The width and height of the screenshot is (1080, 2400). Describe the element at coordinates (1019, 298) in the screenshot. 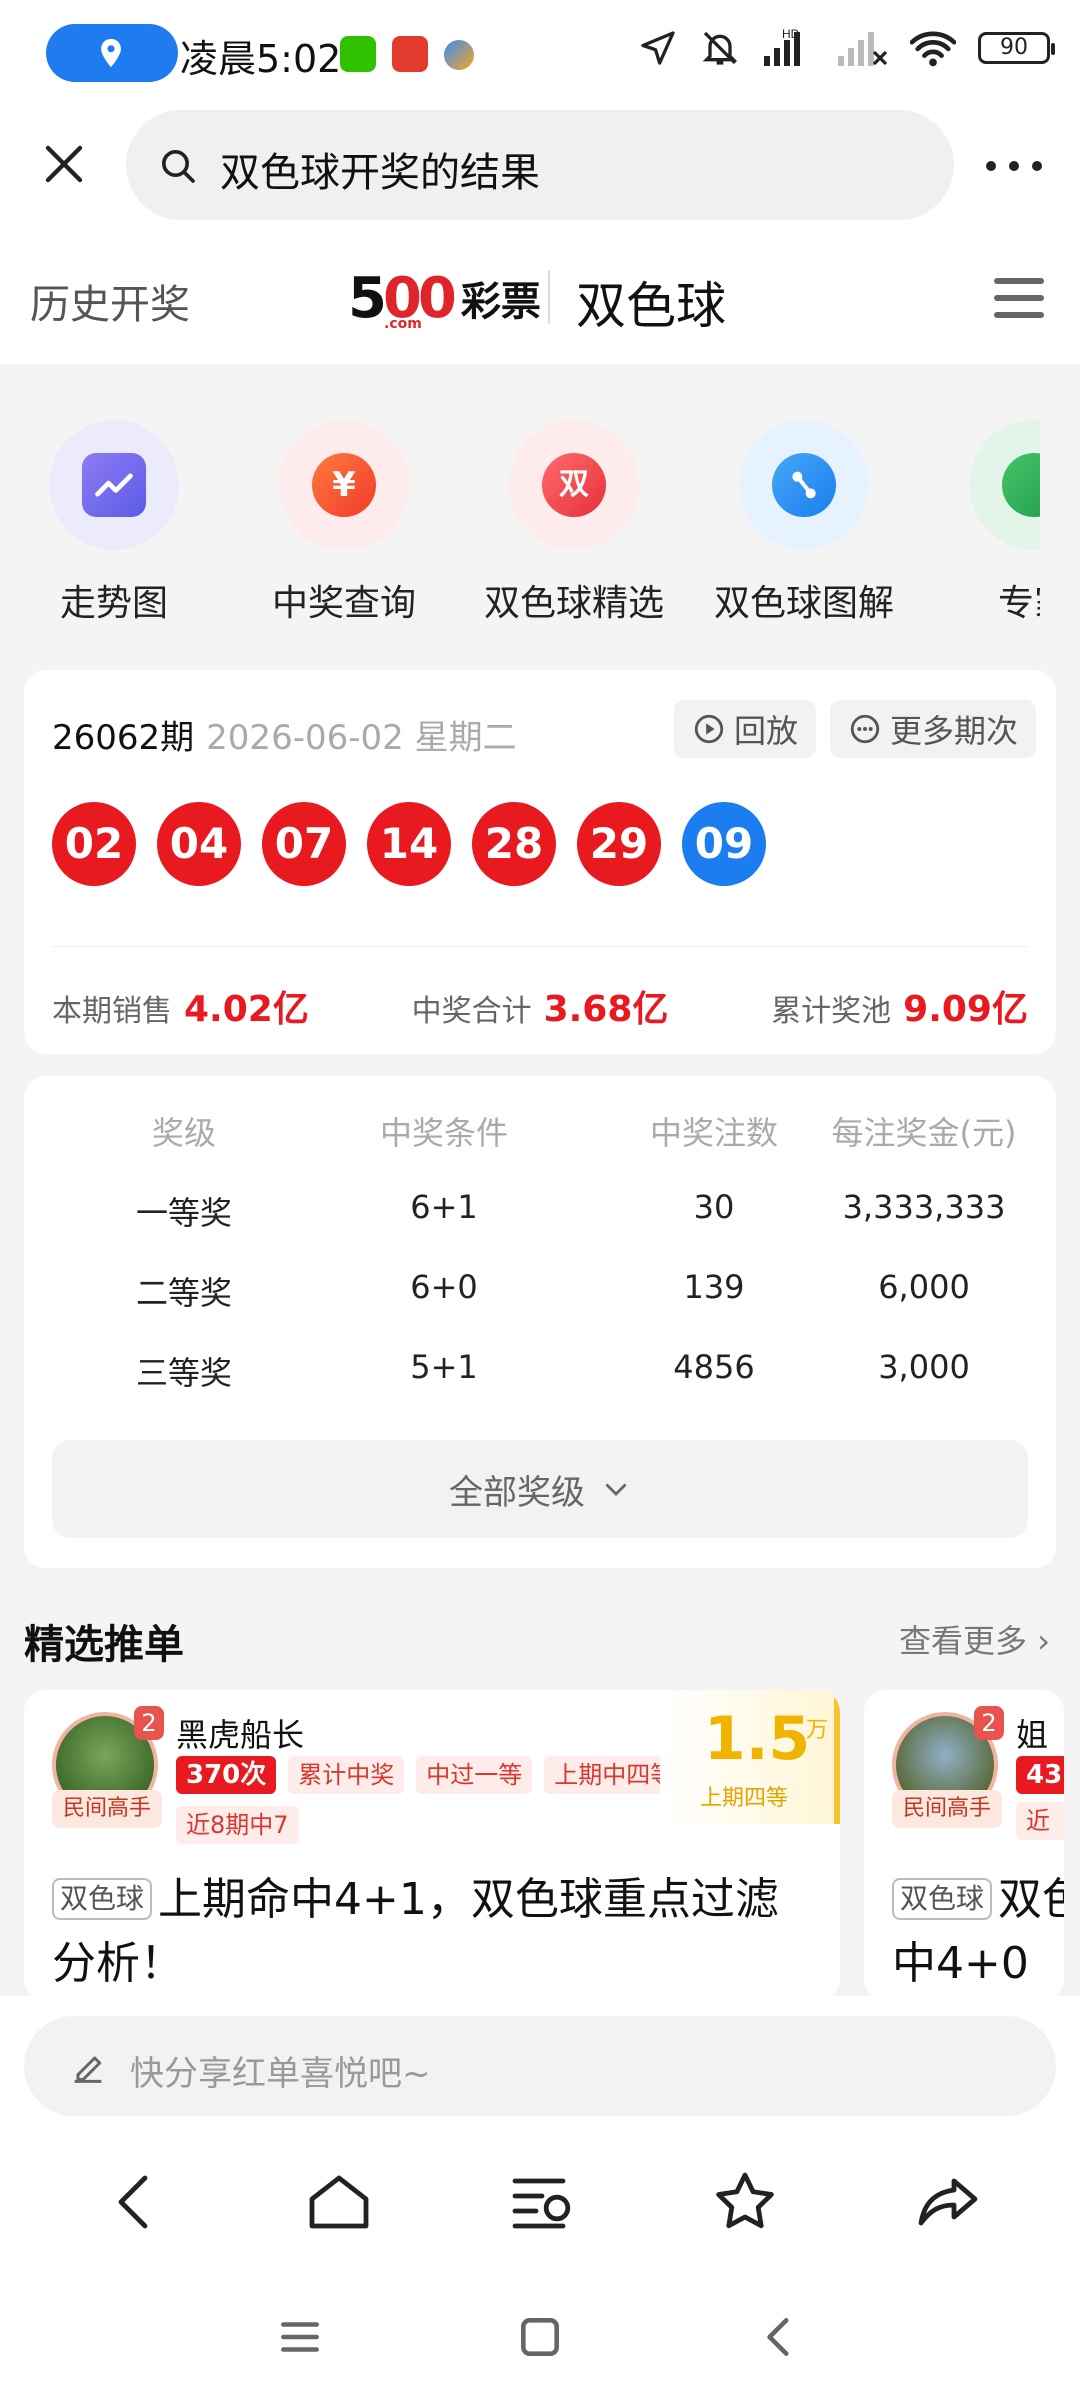

I see `hamburger-menu-icon` at that location.